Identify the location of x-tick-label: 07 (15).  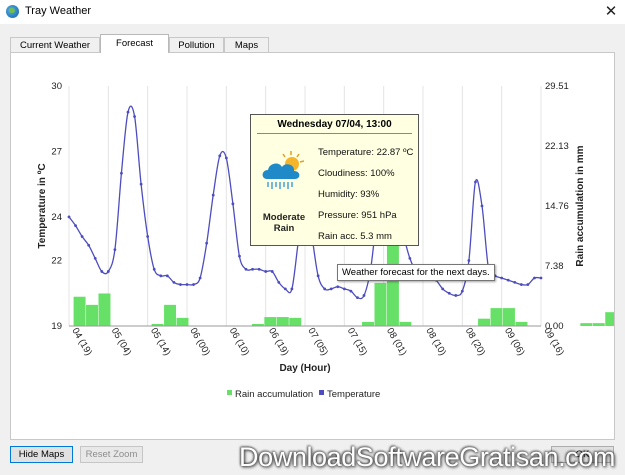
(357, 342).